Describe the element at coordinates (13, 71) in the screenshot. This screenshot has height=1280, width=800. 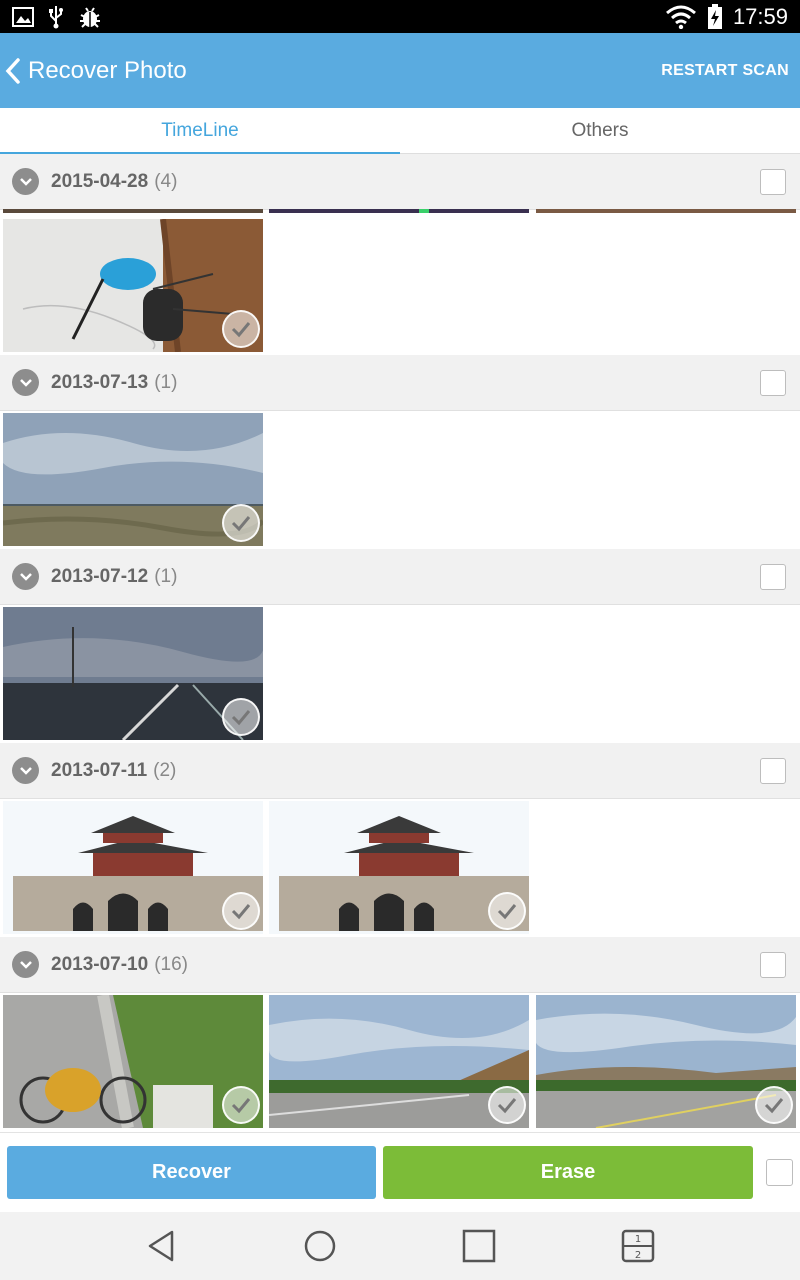
I see `chevron-left-icon` at that location.